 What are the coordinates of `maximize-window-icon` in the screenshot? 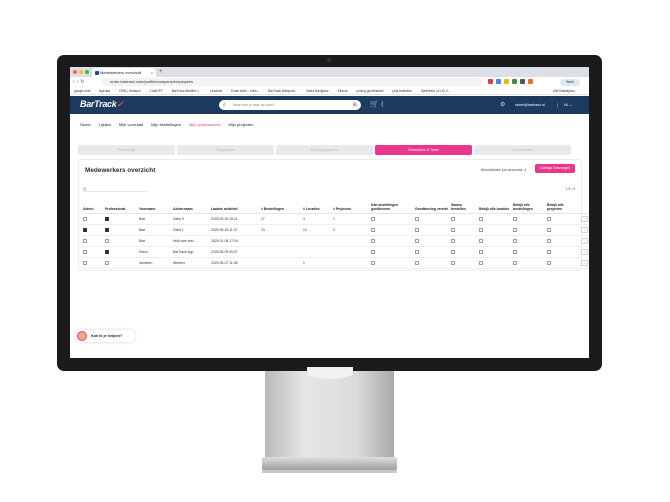 It's located at (87, 72).